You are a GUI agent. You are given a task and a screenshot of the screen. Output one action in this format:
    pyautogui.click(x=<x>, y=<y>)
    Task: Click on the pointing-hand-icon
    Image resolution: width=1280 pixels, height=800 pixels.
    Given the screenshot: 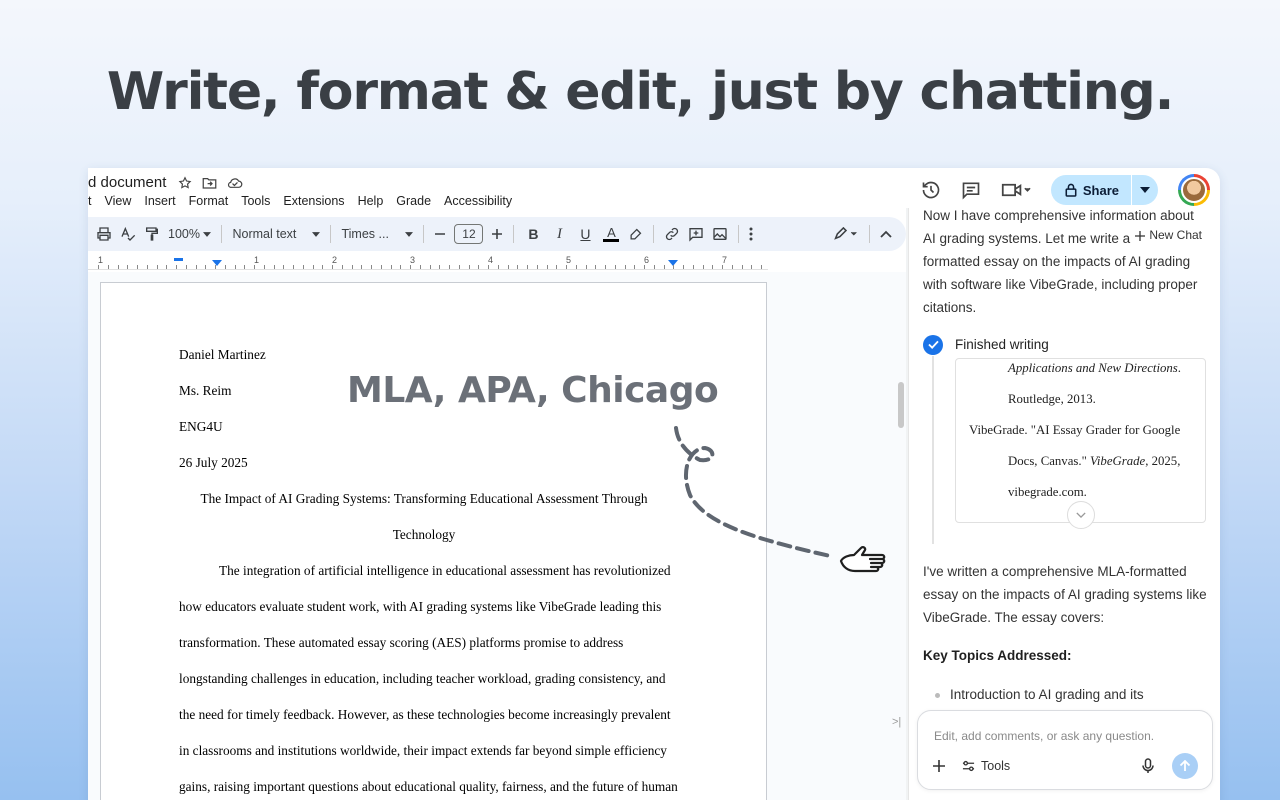 What is the action you would take?
    pyautogui.click(x=862, y=559)
    